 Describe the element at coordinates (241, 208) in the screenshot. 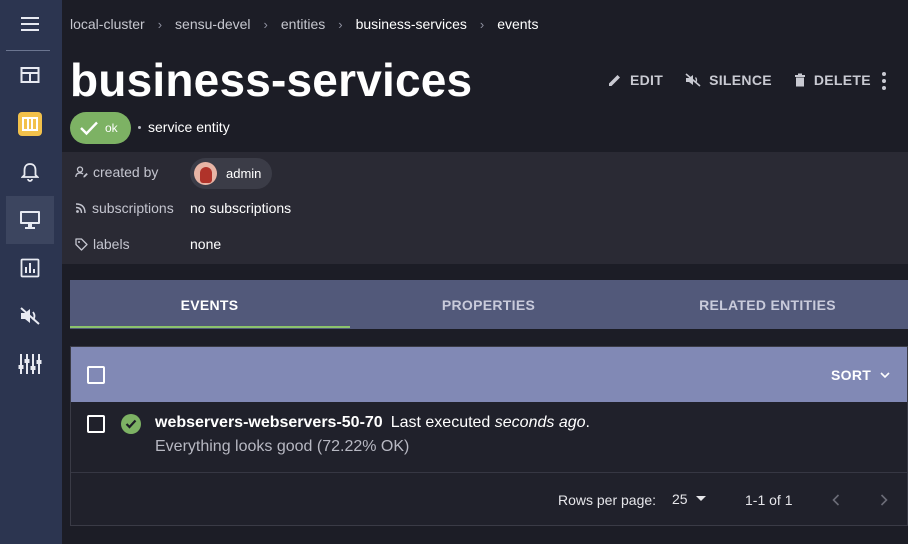

I see `subscriptions-value: no subscriptions` at that location.